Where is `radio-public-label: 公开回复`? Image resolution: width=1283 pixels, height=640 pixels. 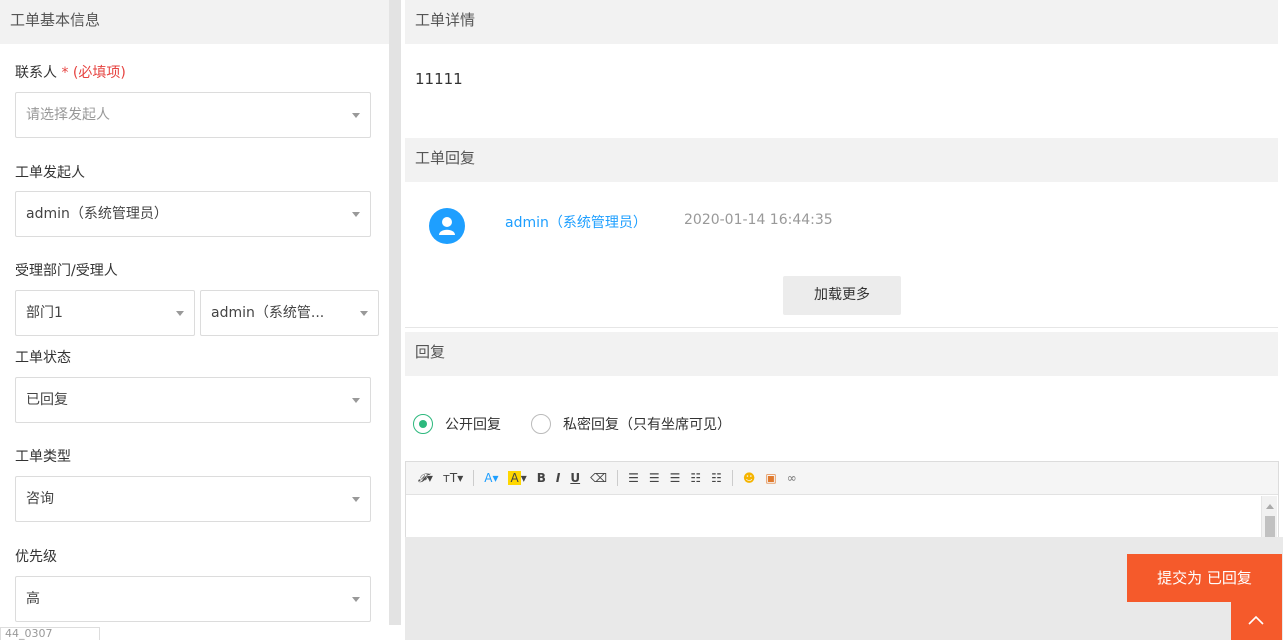 radio-public-label: 公开回复 is located at coordinates (473, 424).